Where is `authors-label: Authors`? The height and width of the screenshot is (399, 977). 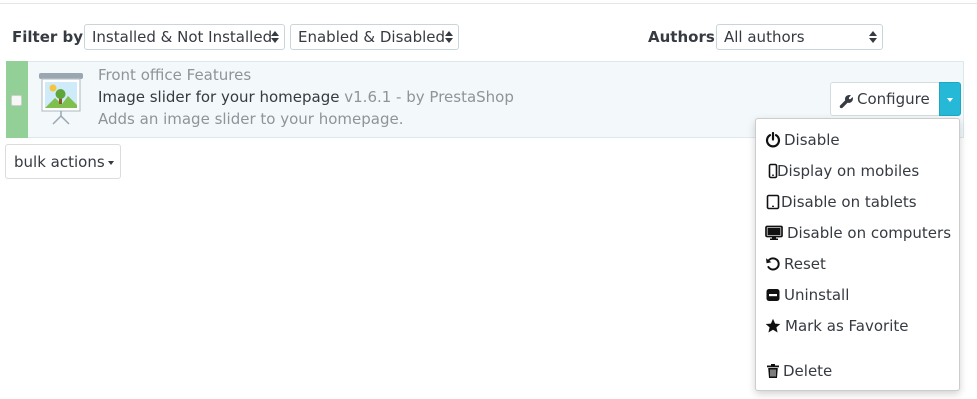
authors-label: Authors is located at coordinates (681, 37).